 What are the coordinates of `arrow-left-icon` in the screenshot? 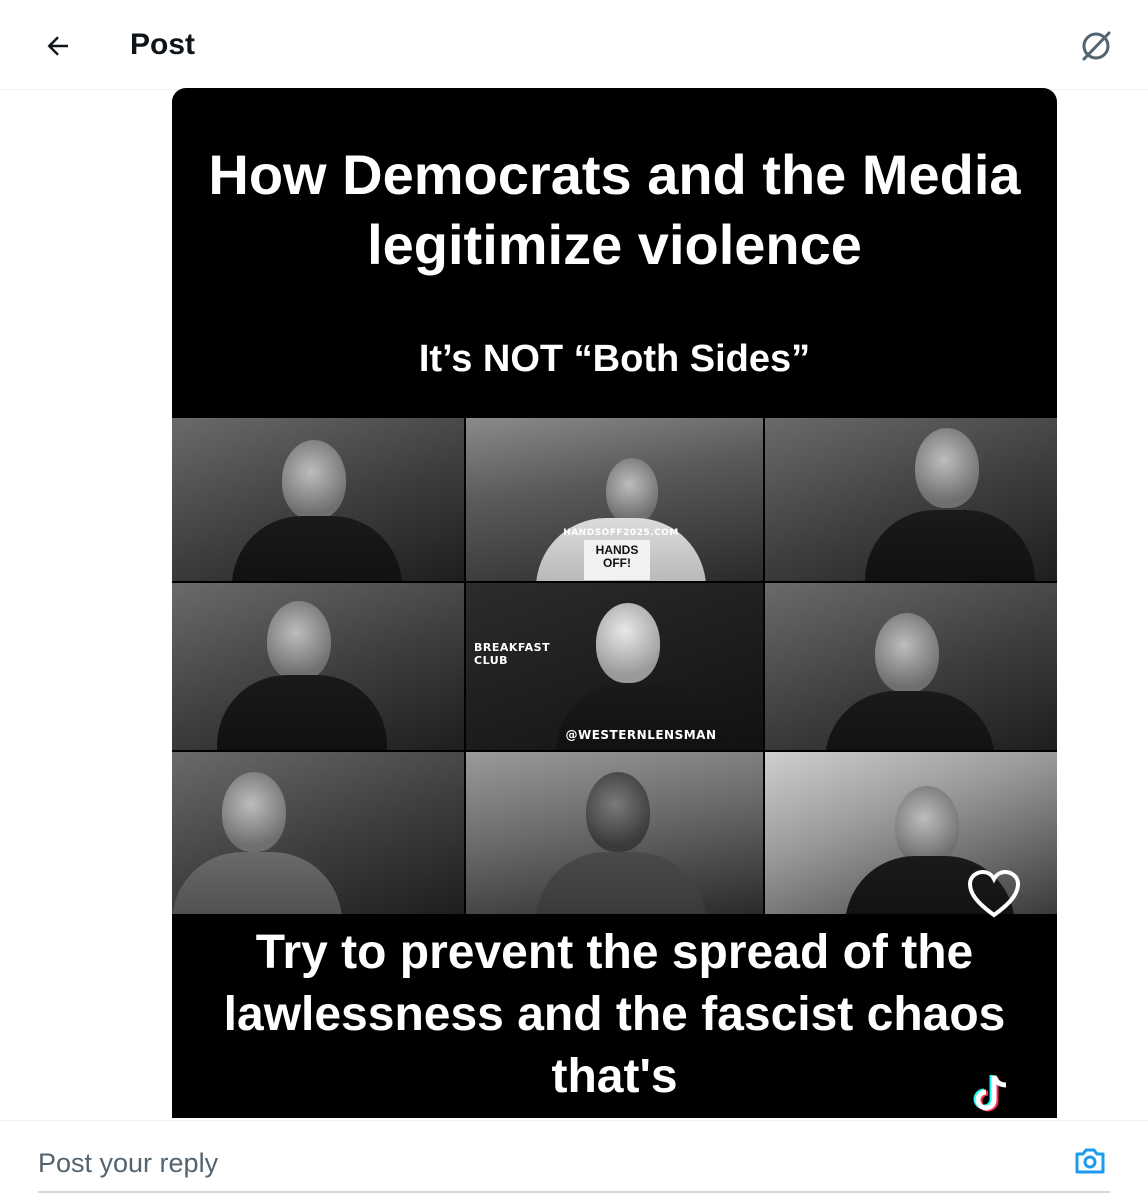 It's located at (57, 46).